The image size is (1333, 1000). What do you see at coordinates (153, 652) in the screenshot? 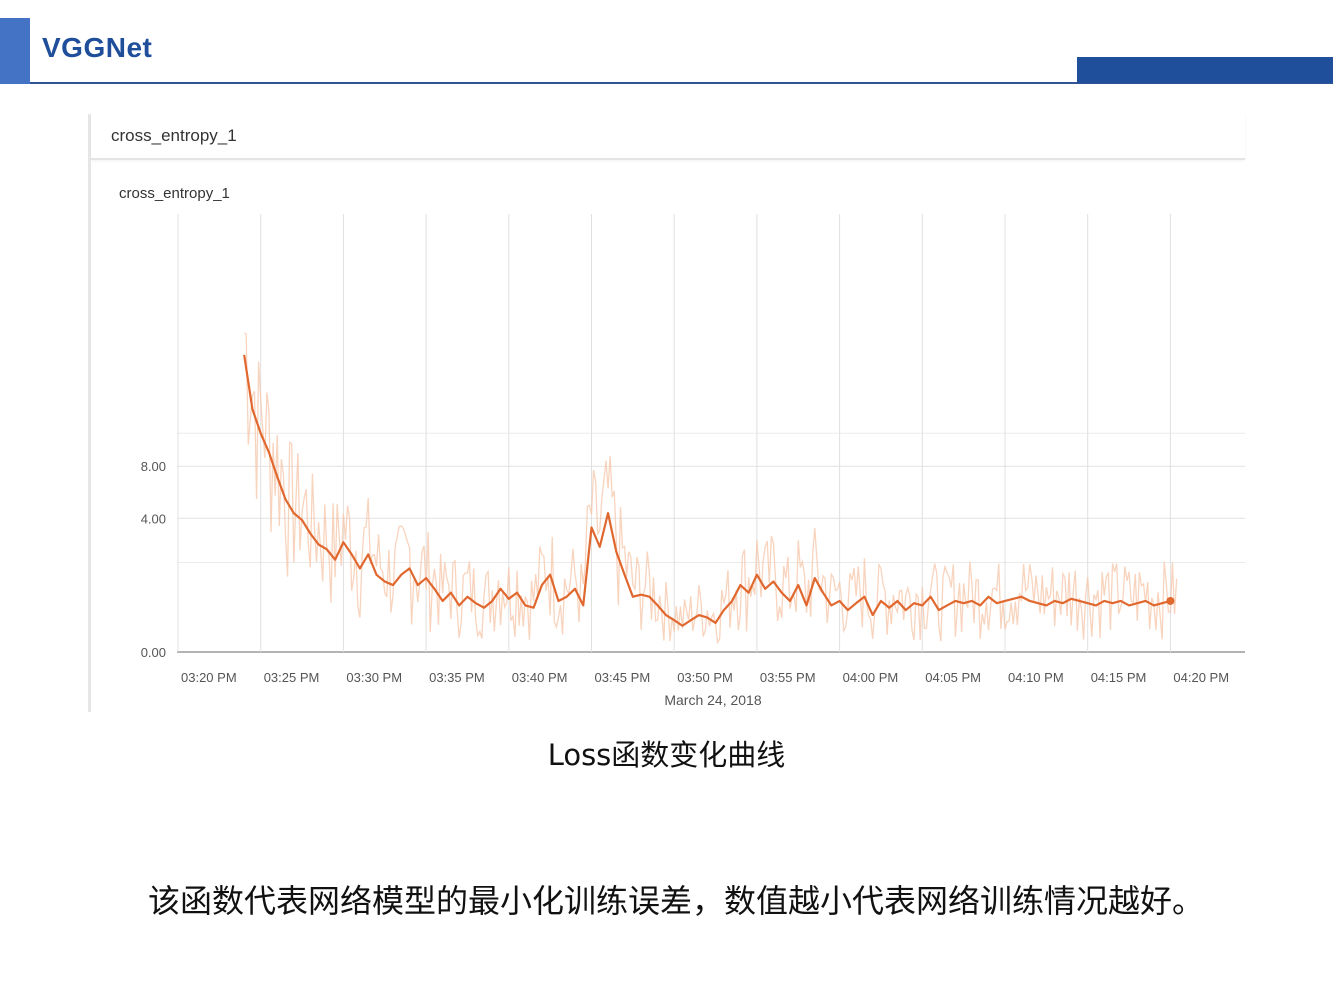
I see `y-tick-label: 0.00` at bounding box center [153, 652].